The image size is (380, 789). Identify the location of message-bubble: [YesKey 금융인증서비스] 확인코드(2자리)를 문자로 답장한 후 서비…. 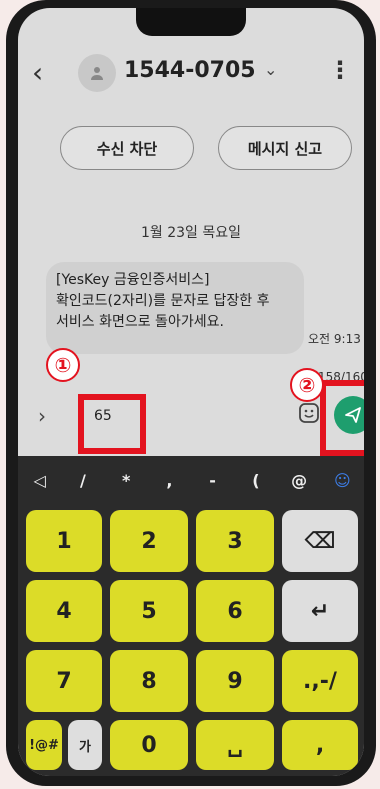
(175, 308).